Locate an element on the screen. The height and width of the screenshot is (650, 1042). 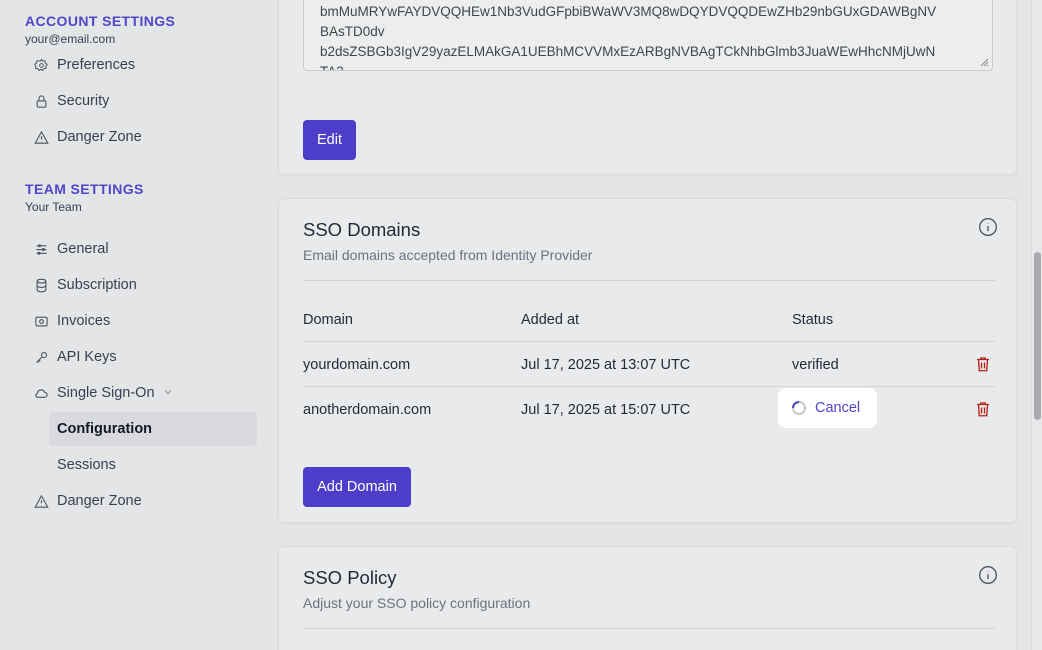
sidebar-item-label: Invoices is located at coordinates (84, 321).